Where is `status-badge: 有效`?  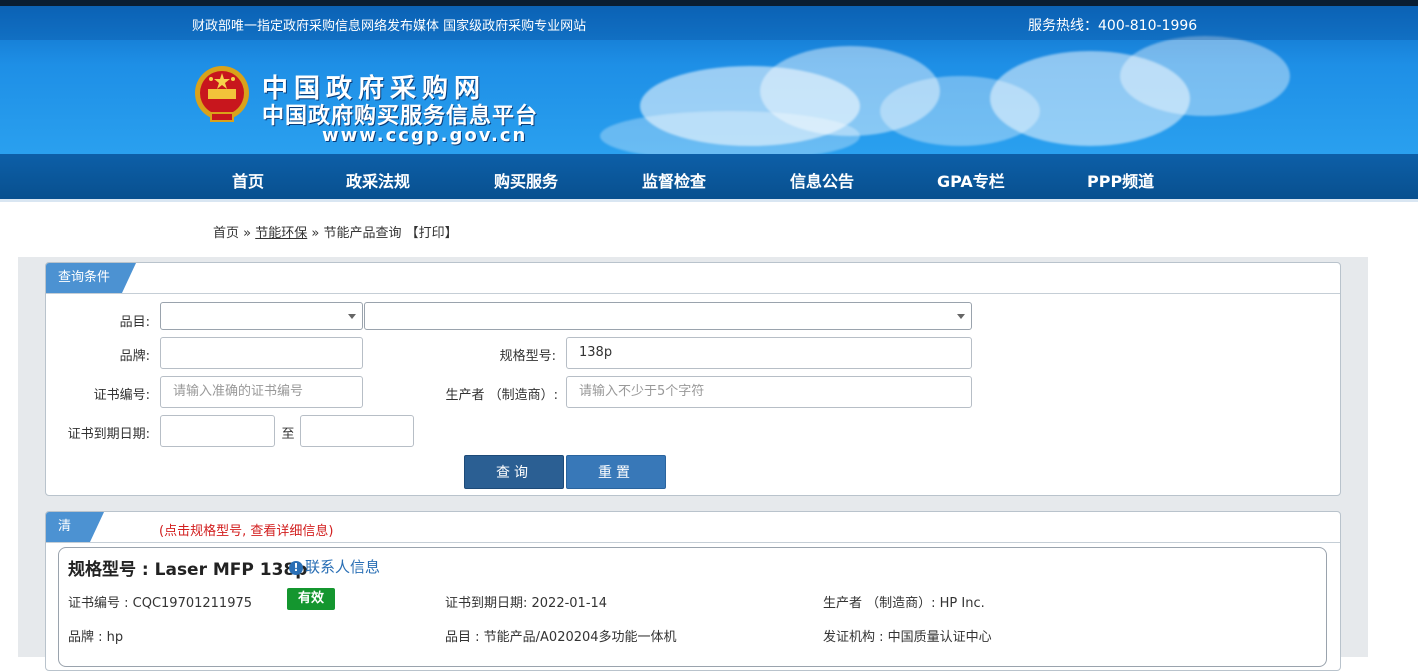 status-badge: 有效 is located at coordinates (311, 599).